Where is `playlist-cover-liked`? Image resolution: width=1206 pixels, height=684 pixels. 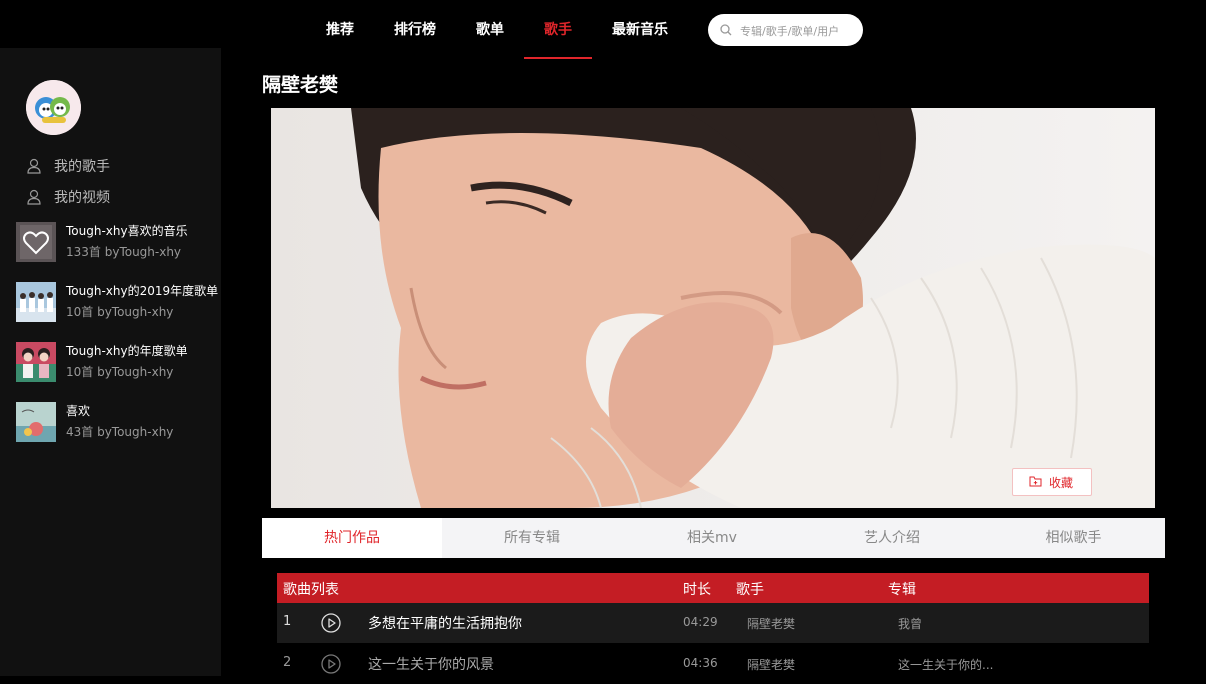 playlist-cover-liked is located at coordinates (36, 242).